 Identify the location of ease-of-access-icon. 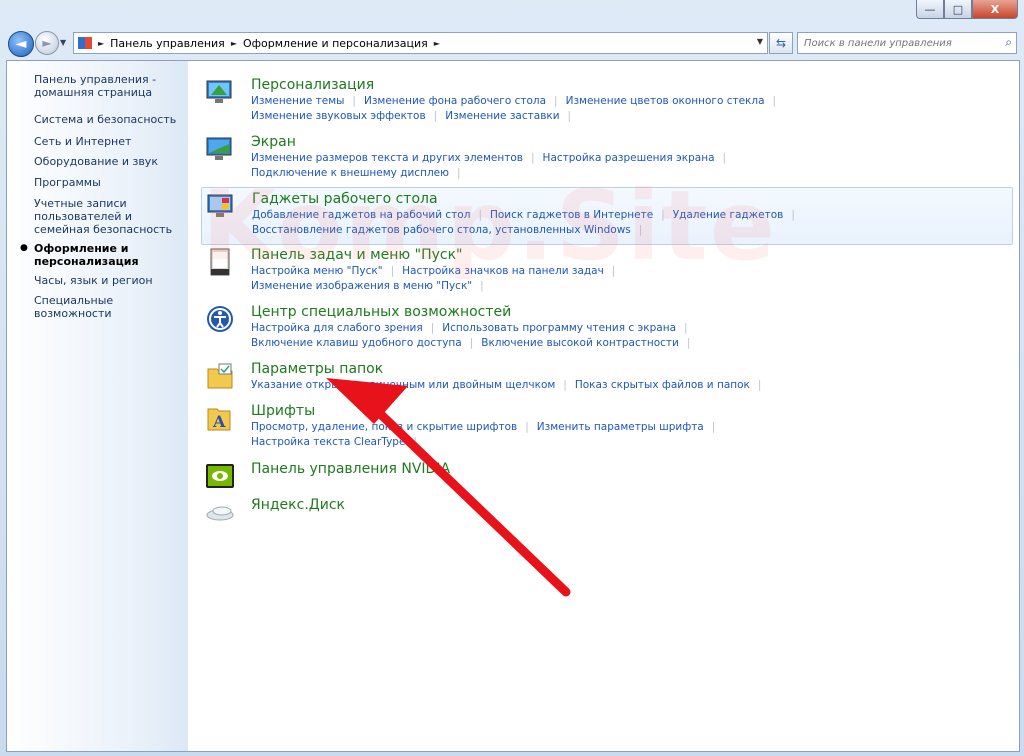
(222, 321).